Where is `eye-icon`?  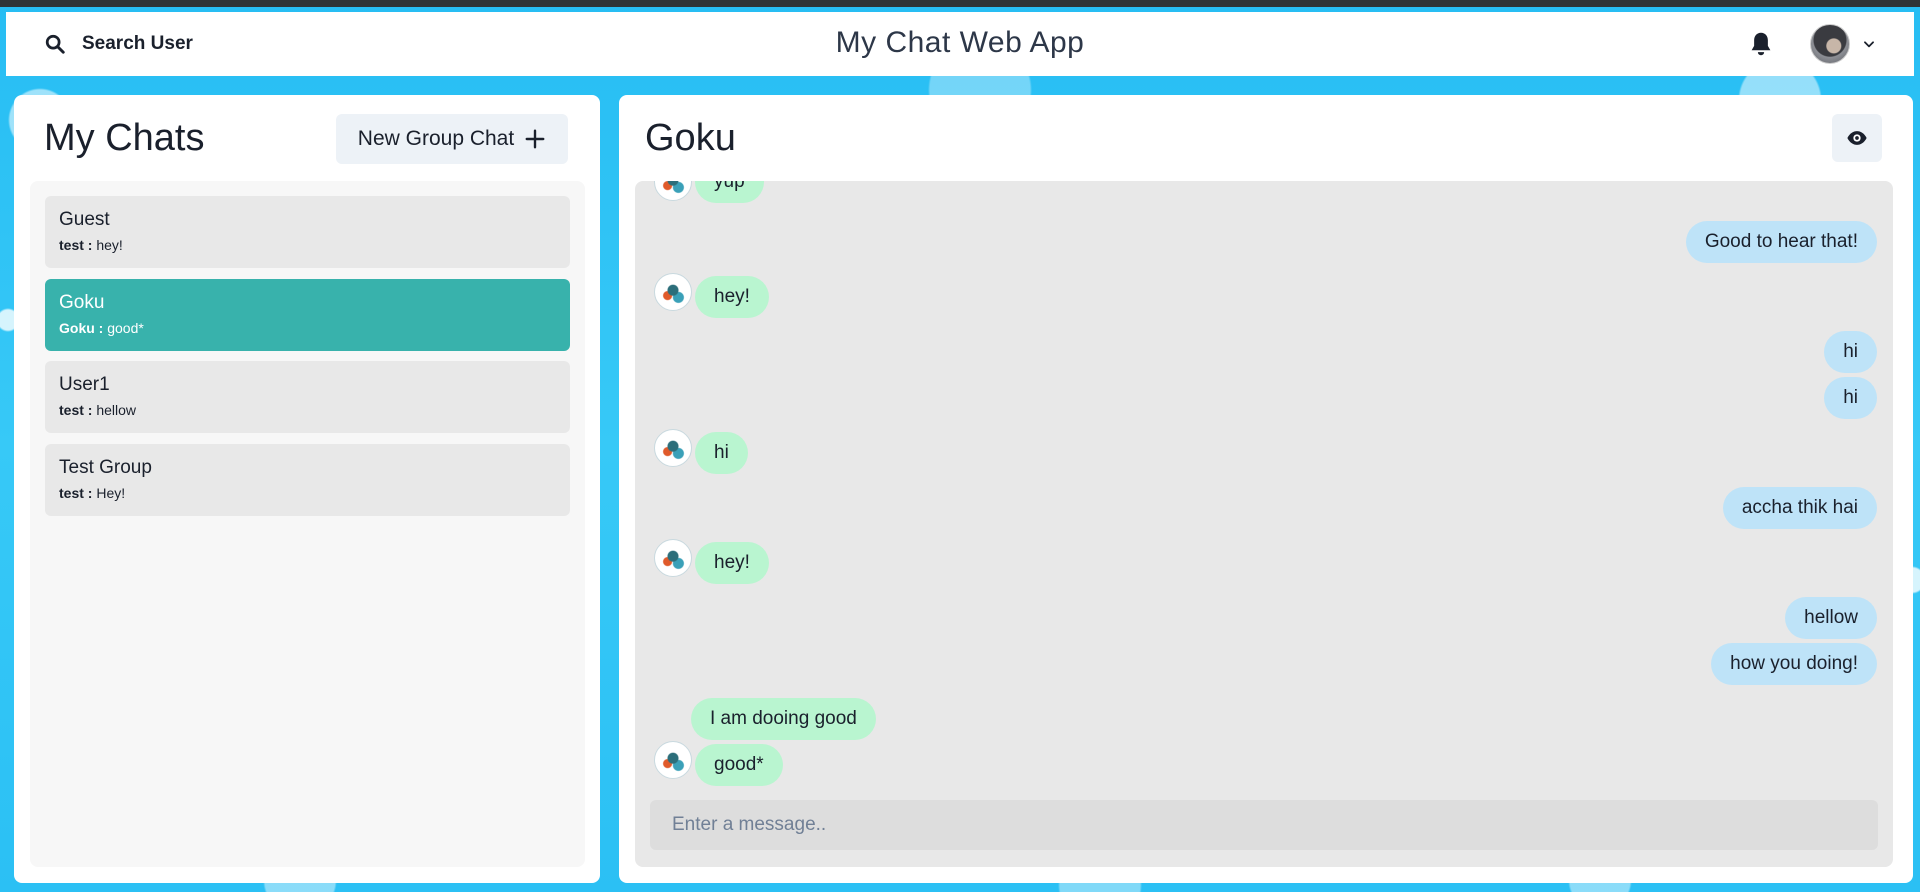
eye-icon is located at coordinates (1857, 138).